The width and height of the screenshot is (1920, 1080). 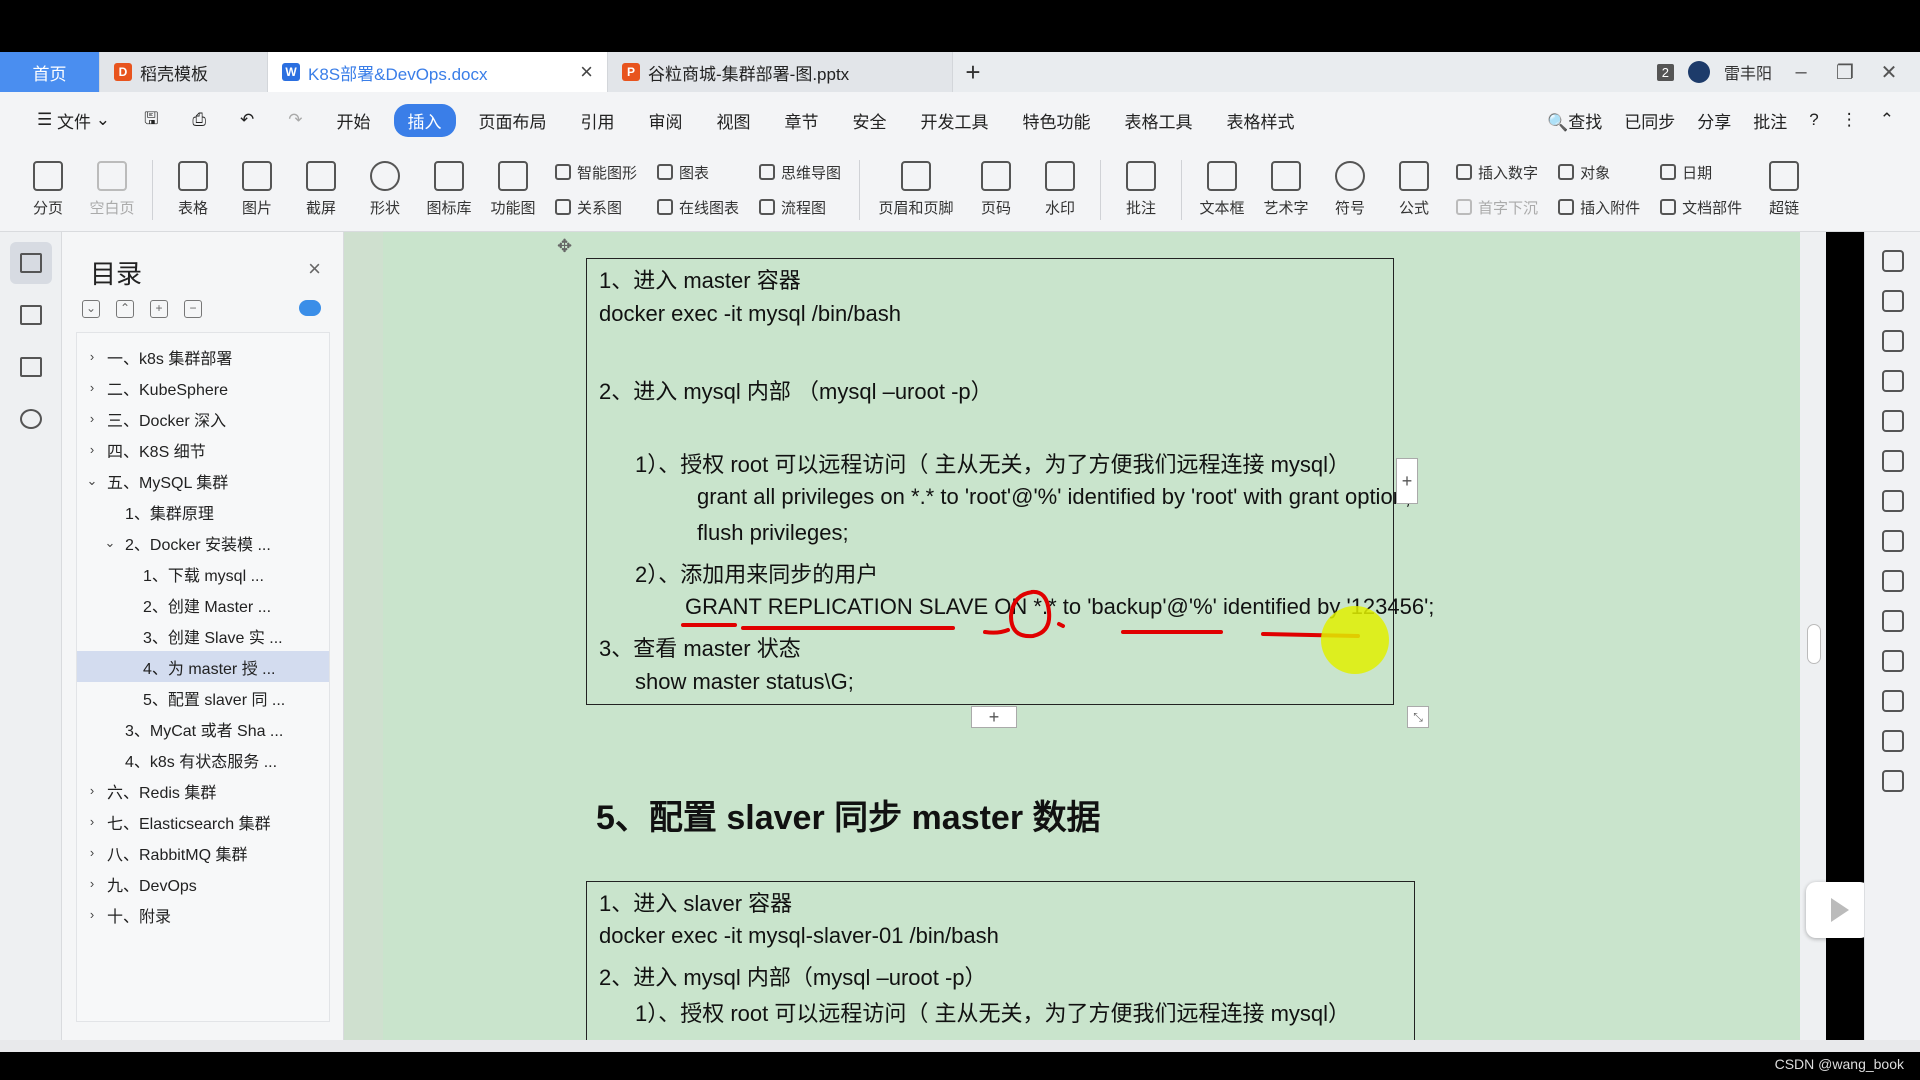 What do you see at coordinates (1497, 207) in the screenshot?
I see `dropcap-button: 首字下沉` at bounding box center [1497, 207].